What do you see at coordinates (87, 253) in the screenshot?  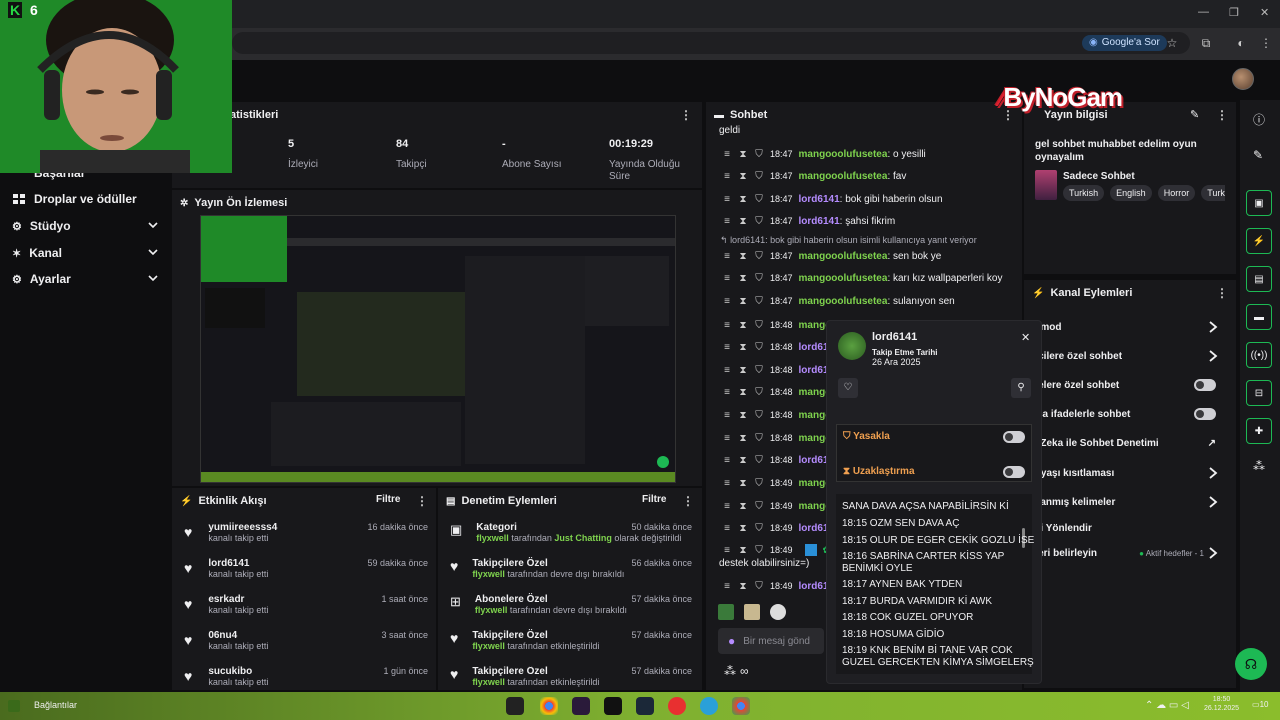 I see `sidebar-item-channel: ✶ Kanal` at bounding box center [87, 253].